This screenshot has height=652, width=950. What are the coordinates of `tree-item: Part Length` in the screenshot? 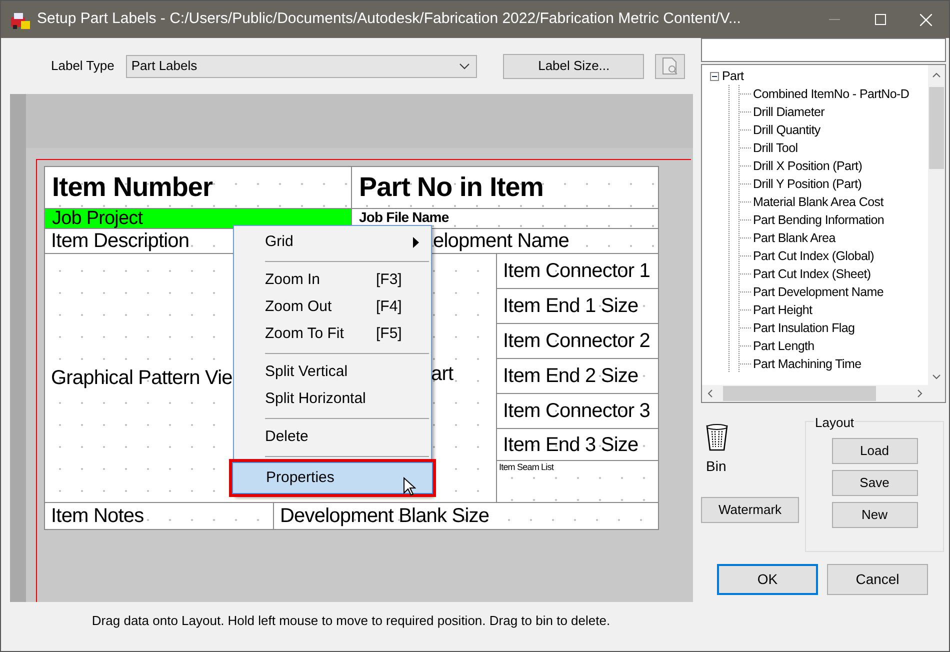 It's located at (783, 346).